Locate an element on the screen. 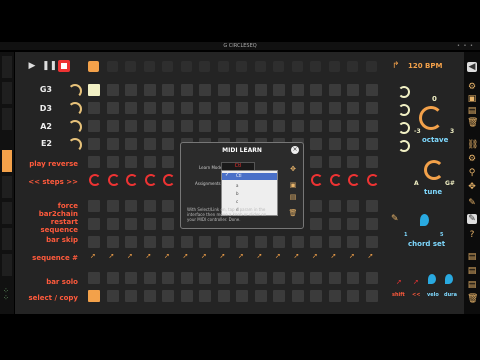  shift-arrow-icon: ➚ is located at coordinates (399, 282).